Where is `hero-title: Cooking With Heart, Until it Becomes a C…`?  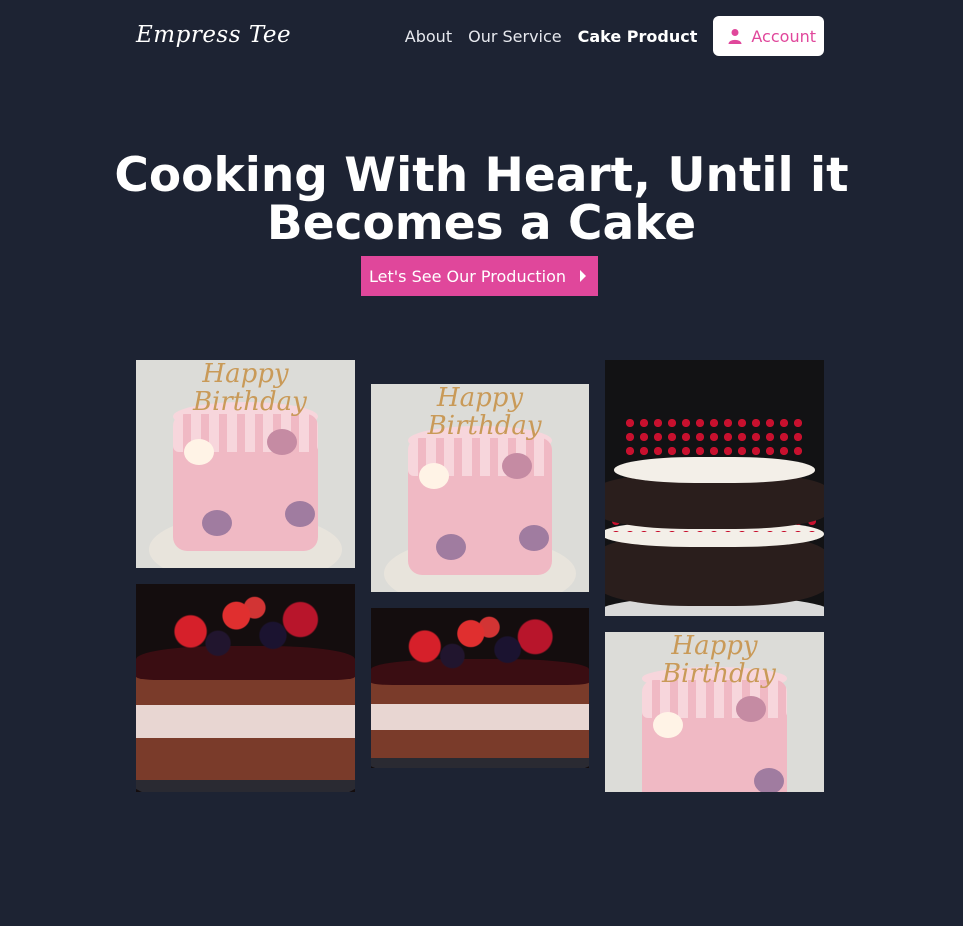 hero-title: Cooking With Heart, Until it Becomes a C… is located at coordinates (481, 199).